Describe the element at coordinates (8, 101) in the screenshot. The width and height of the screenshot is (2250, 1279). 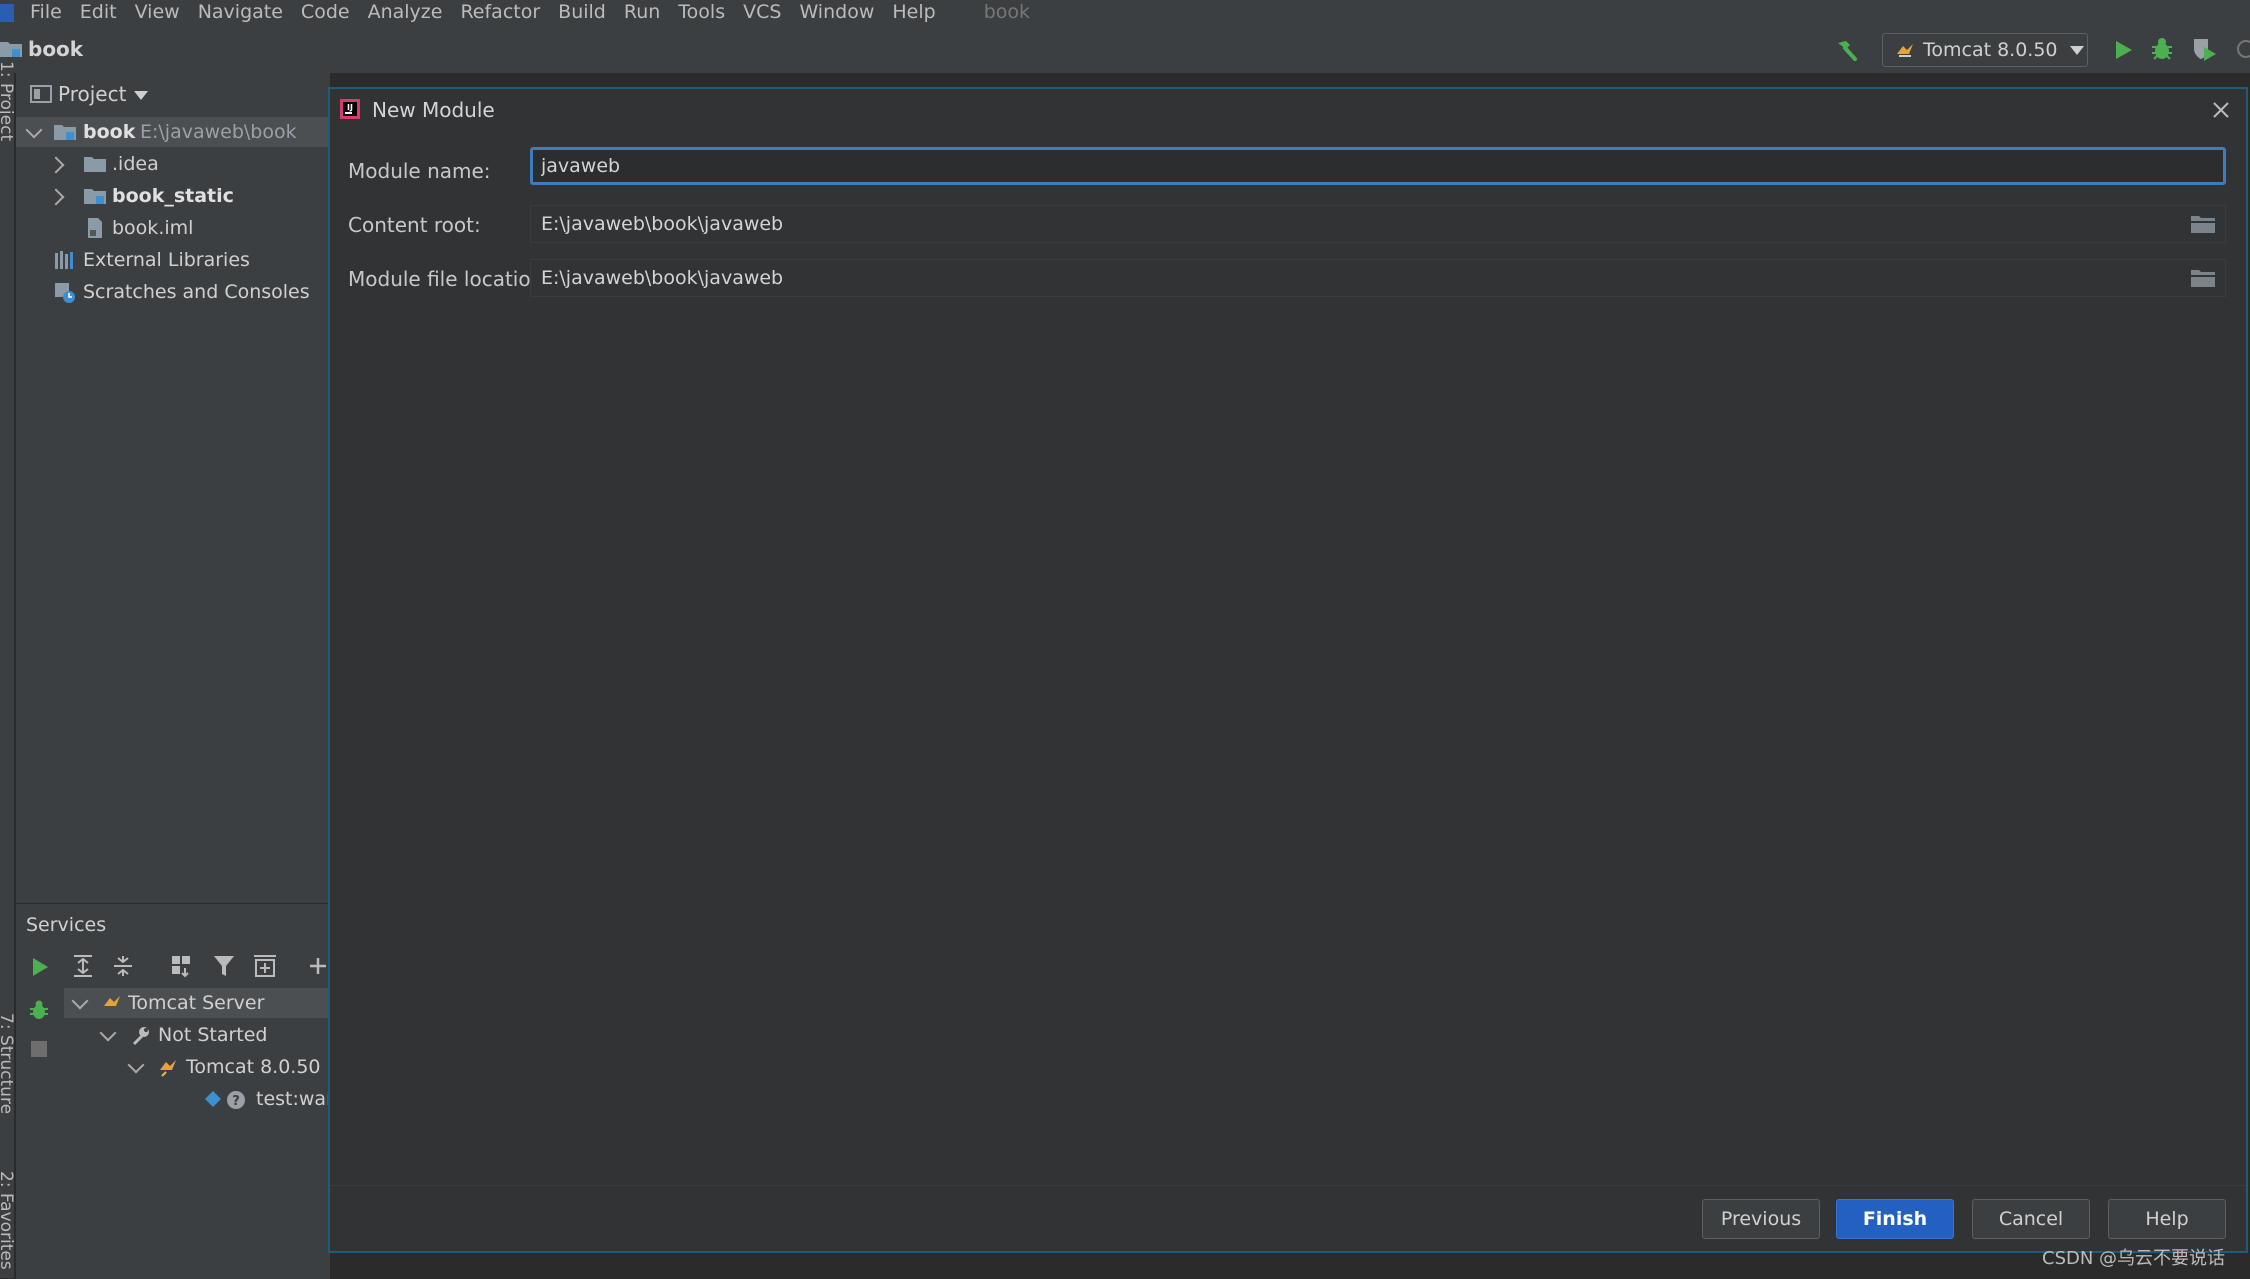
I see `project-tool-tab: 1: Project` at that location.